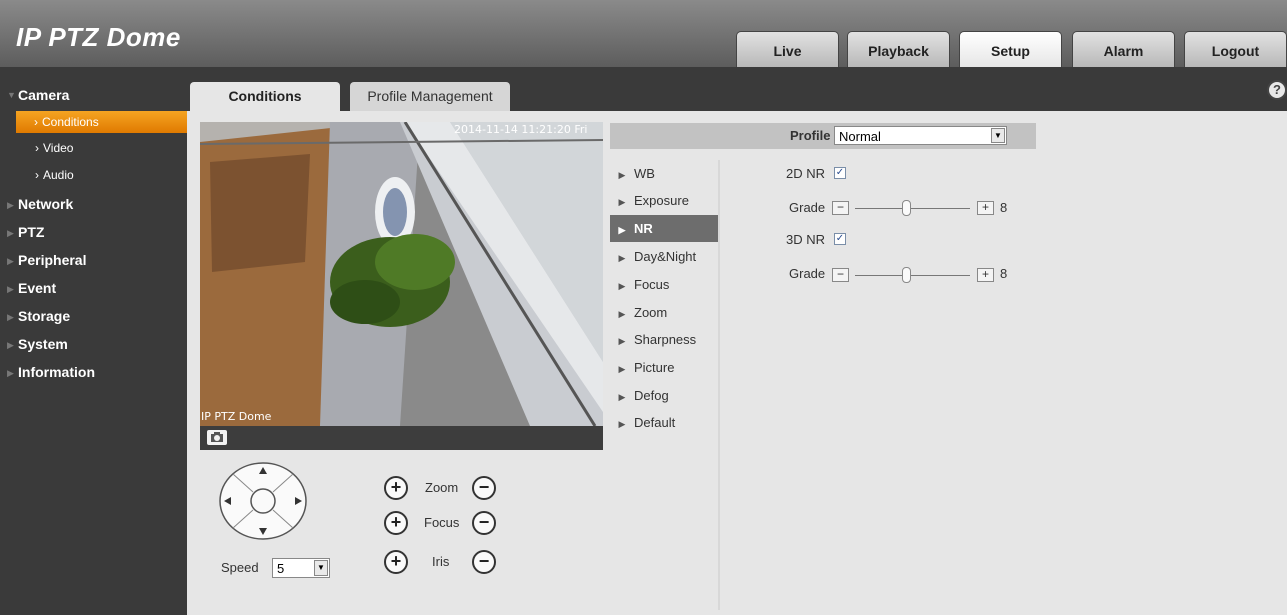 This screenshot has width=1287, height=615. I want to click on sidebar-item-information: Information, so click(56, 372).